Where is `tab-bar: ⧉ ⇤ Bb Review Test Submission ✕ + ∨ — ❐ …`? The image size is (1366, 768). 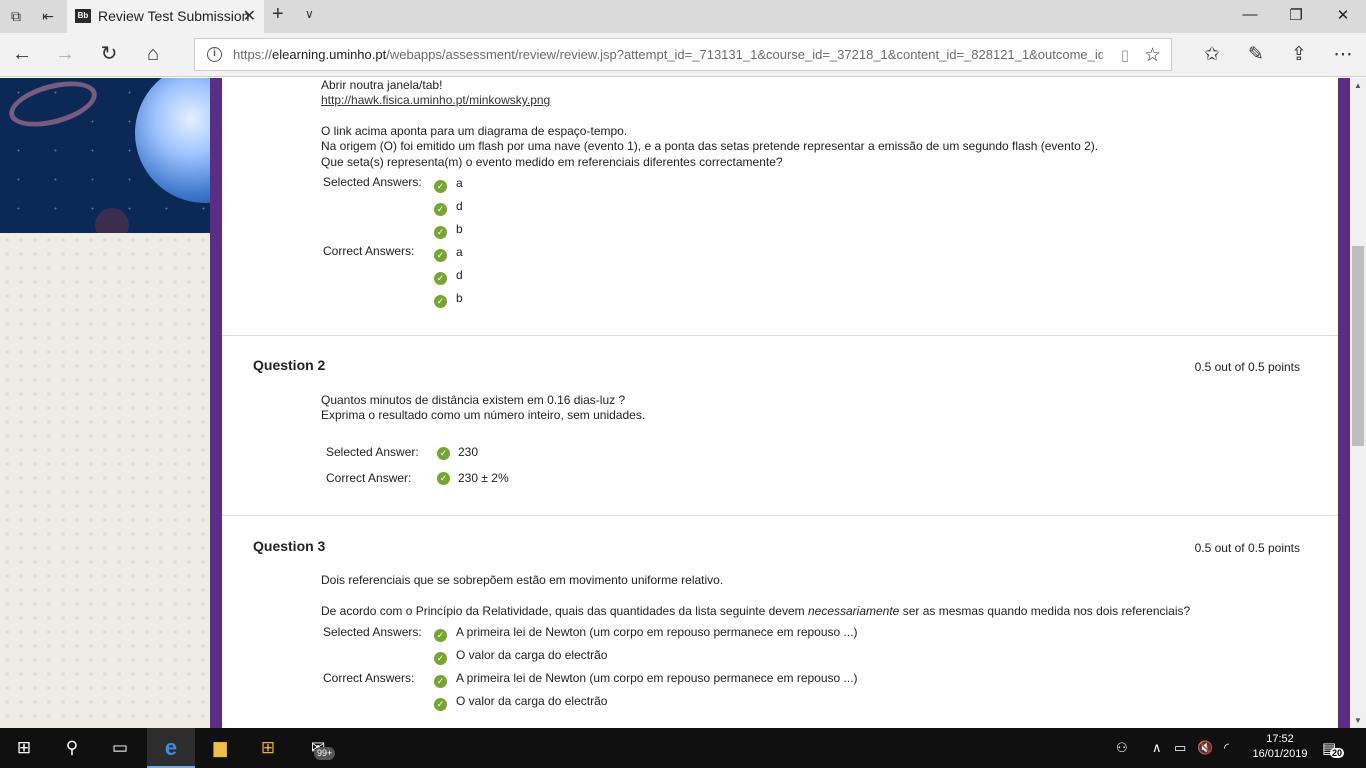
tab-bar: ⧉ ⇤ Bb Review Test Submission ✕ + ∨ — ❐ … is located at coordinates (683, 16).